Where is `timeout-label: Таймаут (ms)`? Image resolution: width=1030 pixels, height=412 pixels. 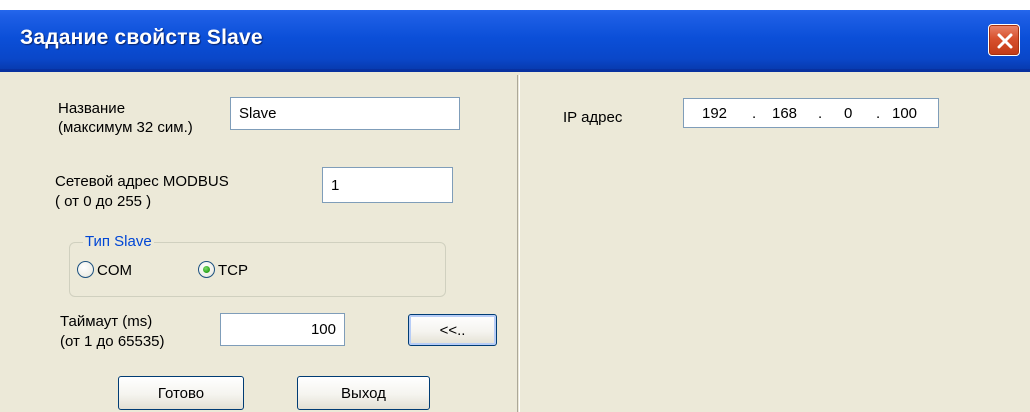
timeout-label: Таймаут (ms) is located at coordinates (106, 321).